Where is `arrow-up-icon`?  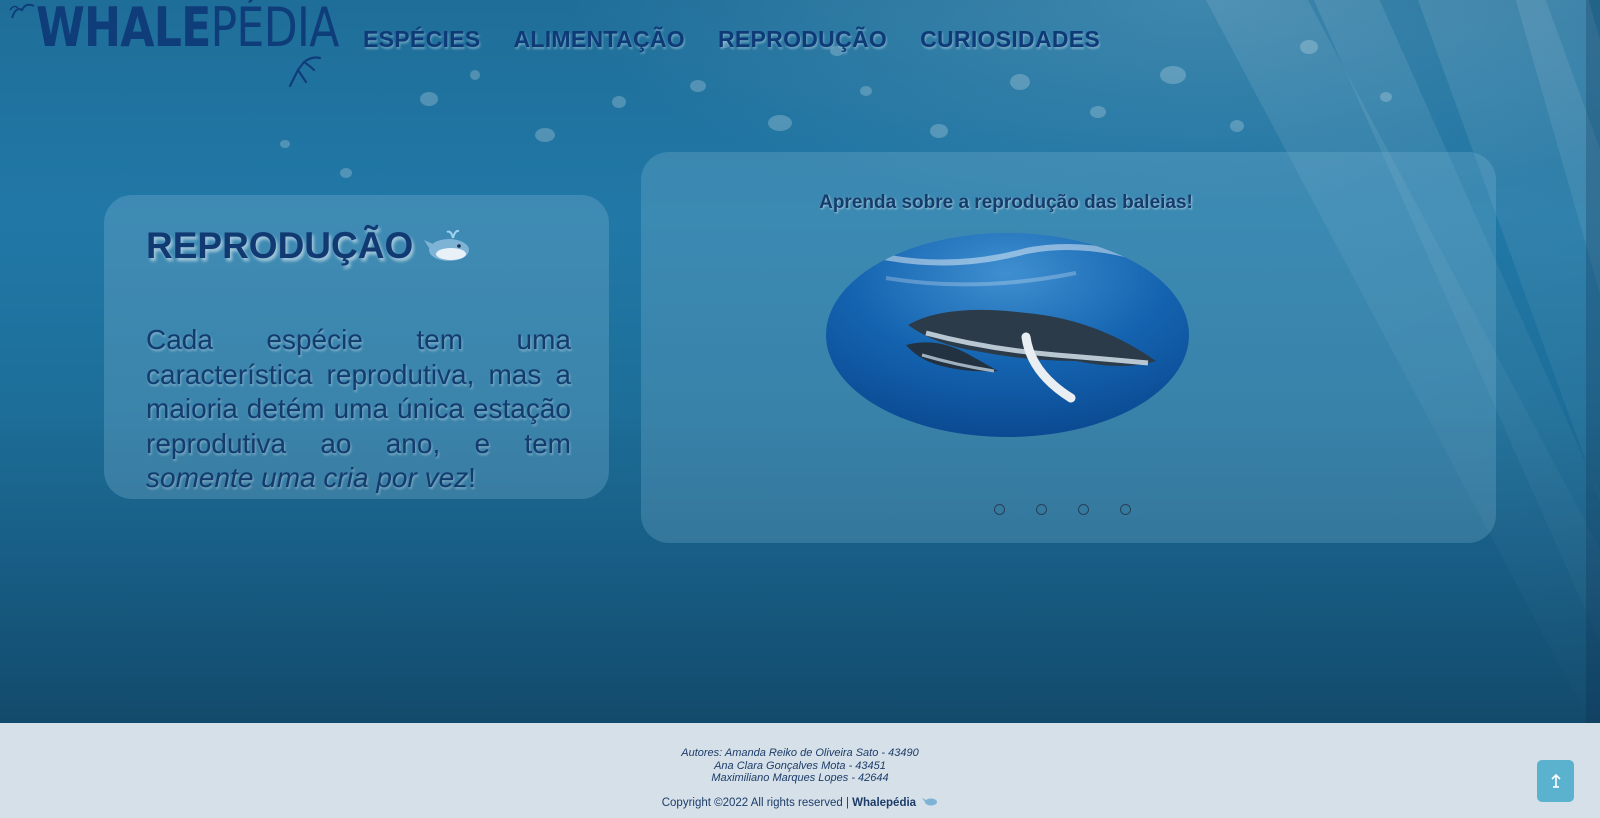
arrow-up-icon is located at coordinates (1555, 780).